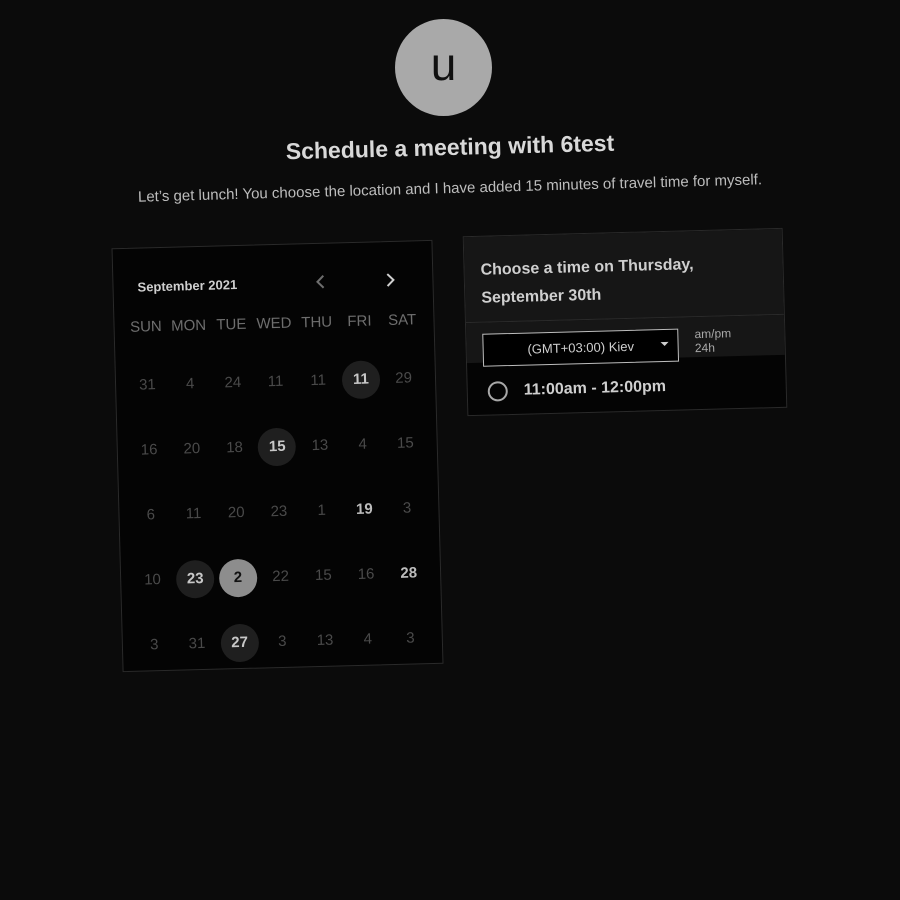 The image size is (900, 900). I want to click on weekday-label: SUN, so click(145, 326).